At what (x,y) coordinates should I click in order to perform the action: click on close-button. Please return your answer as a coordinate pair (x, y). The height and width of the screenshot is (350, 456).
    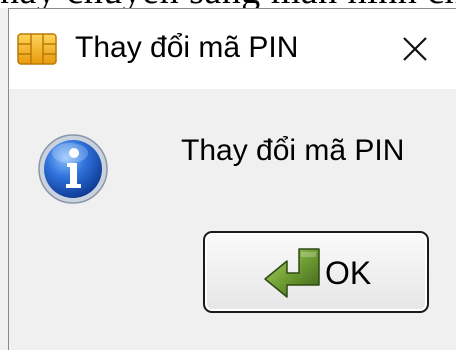
    Looking at the image, I should click on (415, 49).